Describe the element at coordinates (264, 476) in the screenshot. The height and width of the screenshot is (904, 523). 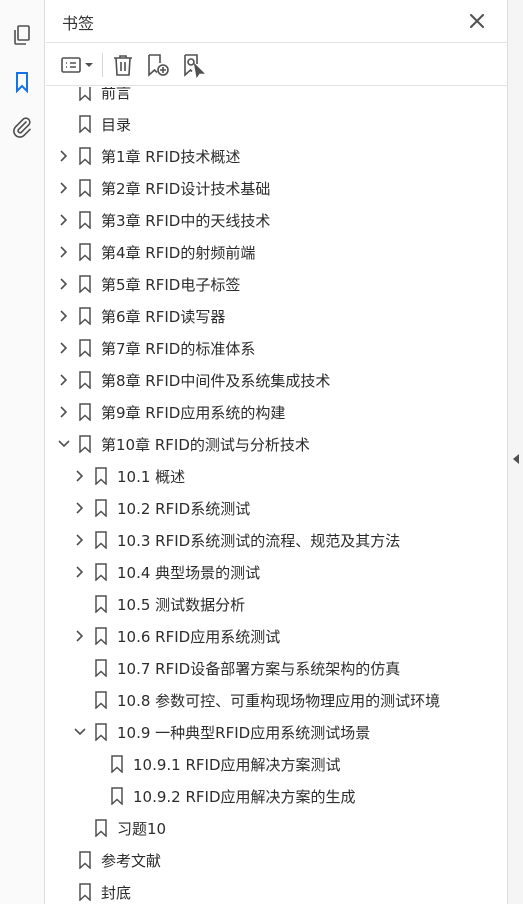
I see `bookmark-item: 10.1 概述` at that location.